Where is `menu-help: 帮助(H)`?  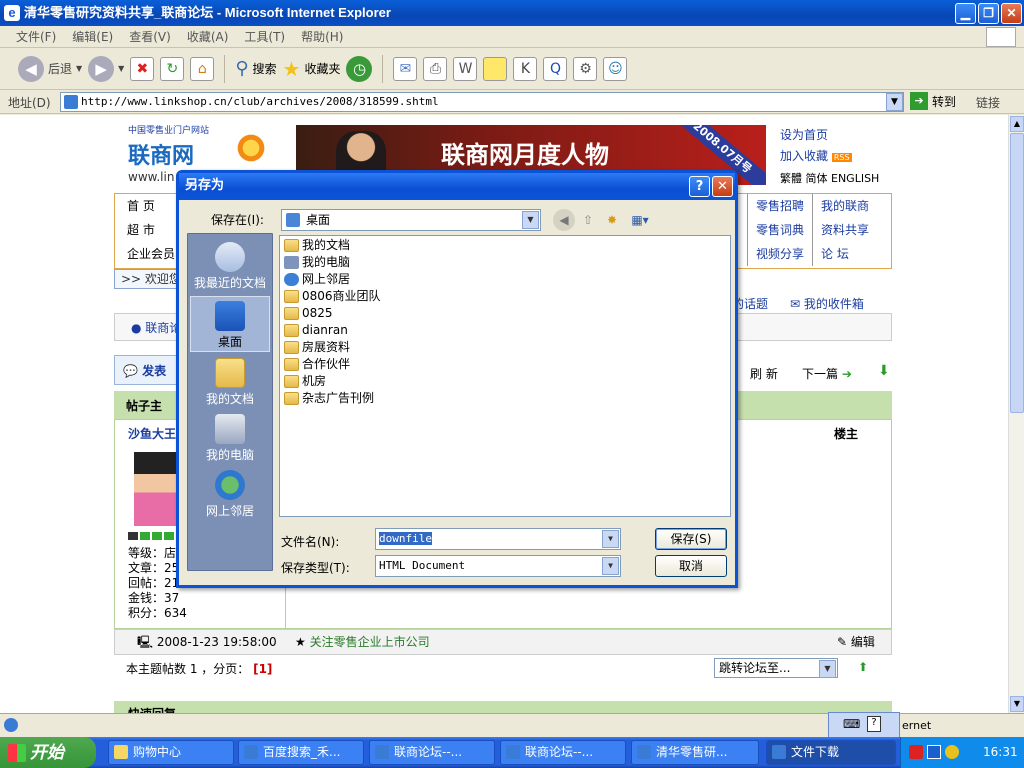
menu-help: 帮助(H) is located at coordinates (322, 36).